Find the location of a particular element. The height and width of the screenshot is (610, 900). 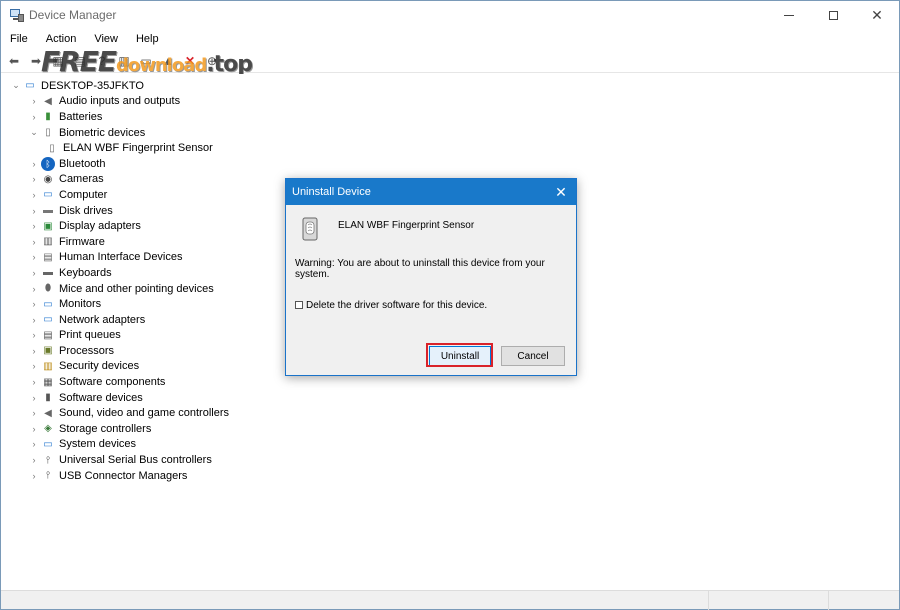

tree-category-item: › ◉ Cameras is located at coordinates (119, 180).